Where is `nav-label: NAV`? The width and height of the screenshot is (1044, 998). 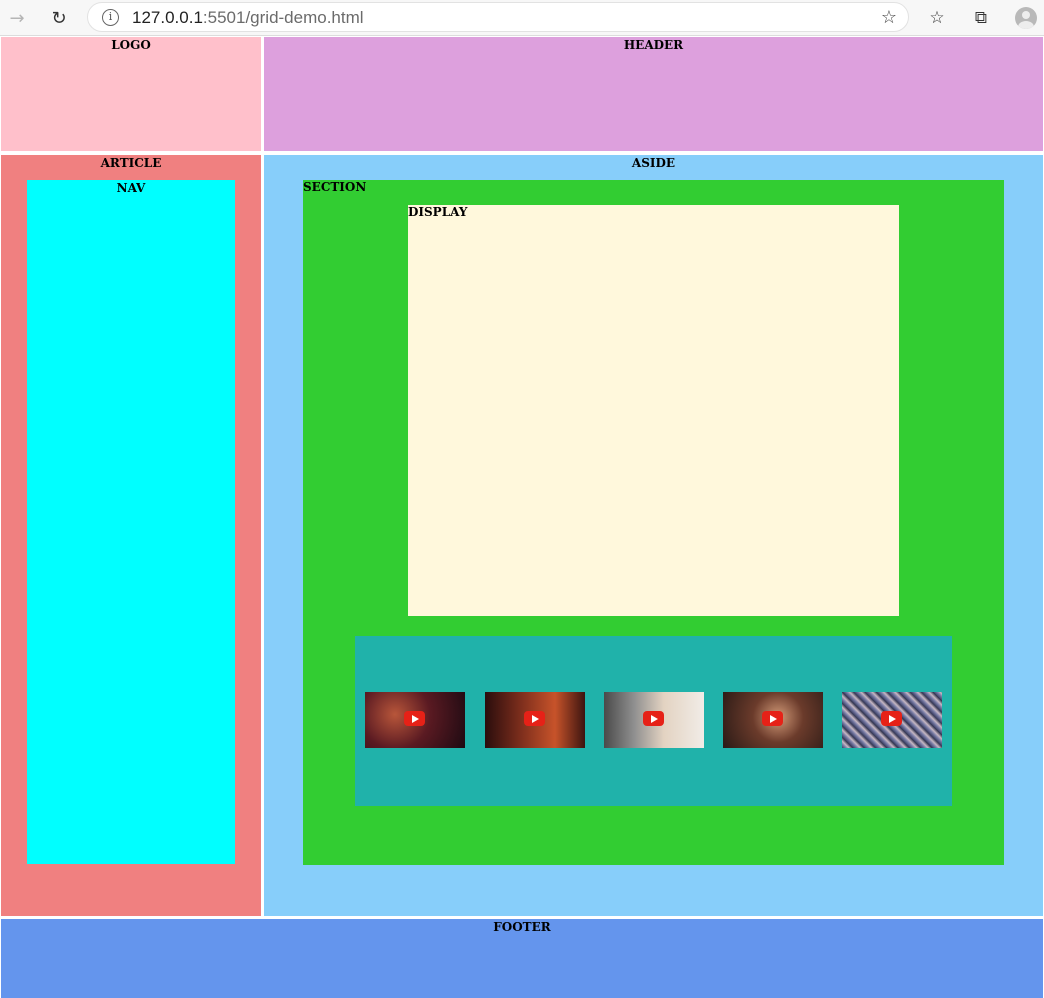
nav-label: NAV is located at coordinates (131, 188).